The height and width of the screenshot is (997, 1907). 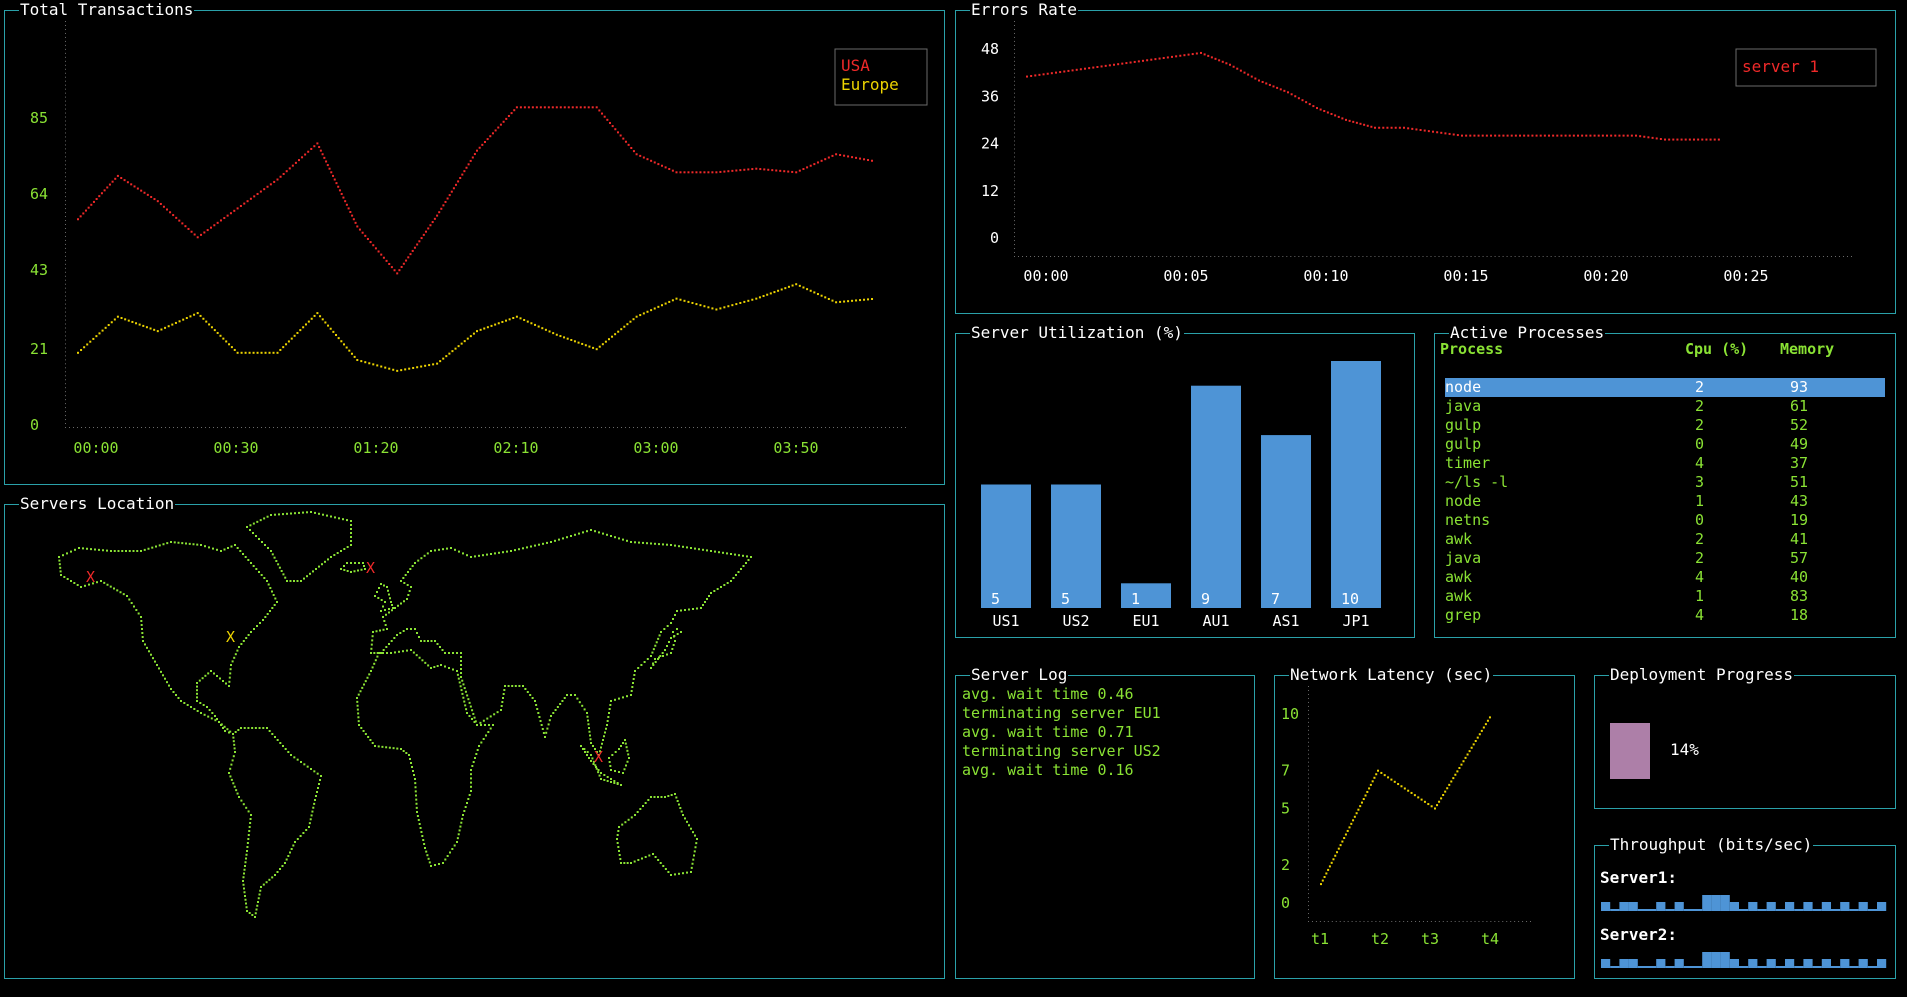 What do you see at coordinates (1716, 349) in the screenshot?
I see `column-header: Cpu (%)` at bounding box center [1716, 349].